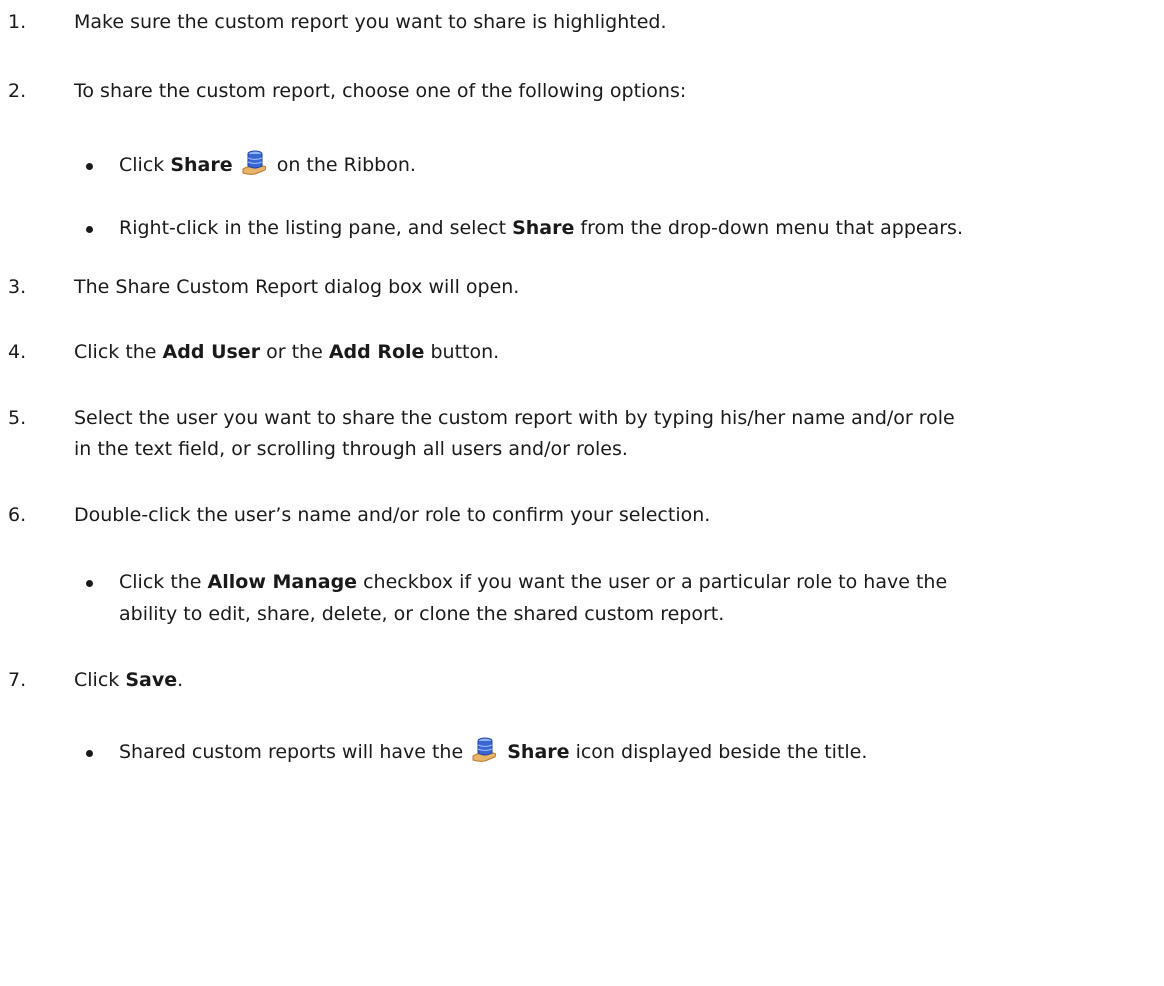  Describe the element at coordinates (17, 352) in the screenshot. I see `step-number: 4.` at that location.